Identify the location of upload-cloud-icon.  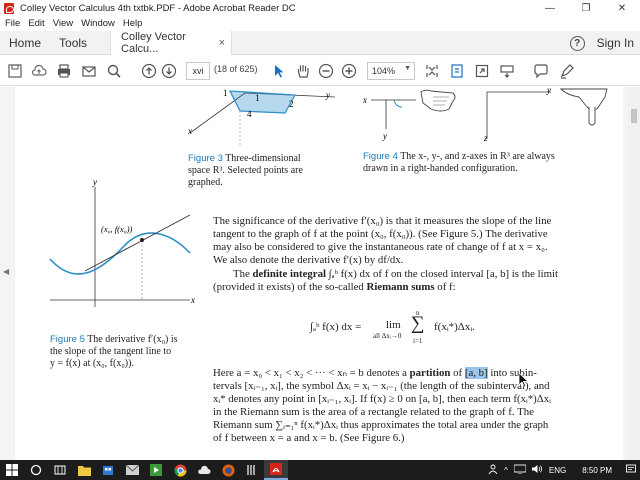
(39, 71).